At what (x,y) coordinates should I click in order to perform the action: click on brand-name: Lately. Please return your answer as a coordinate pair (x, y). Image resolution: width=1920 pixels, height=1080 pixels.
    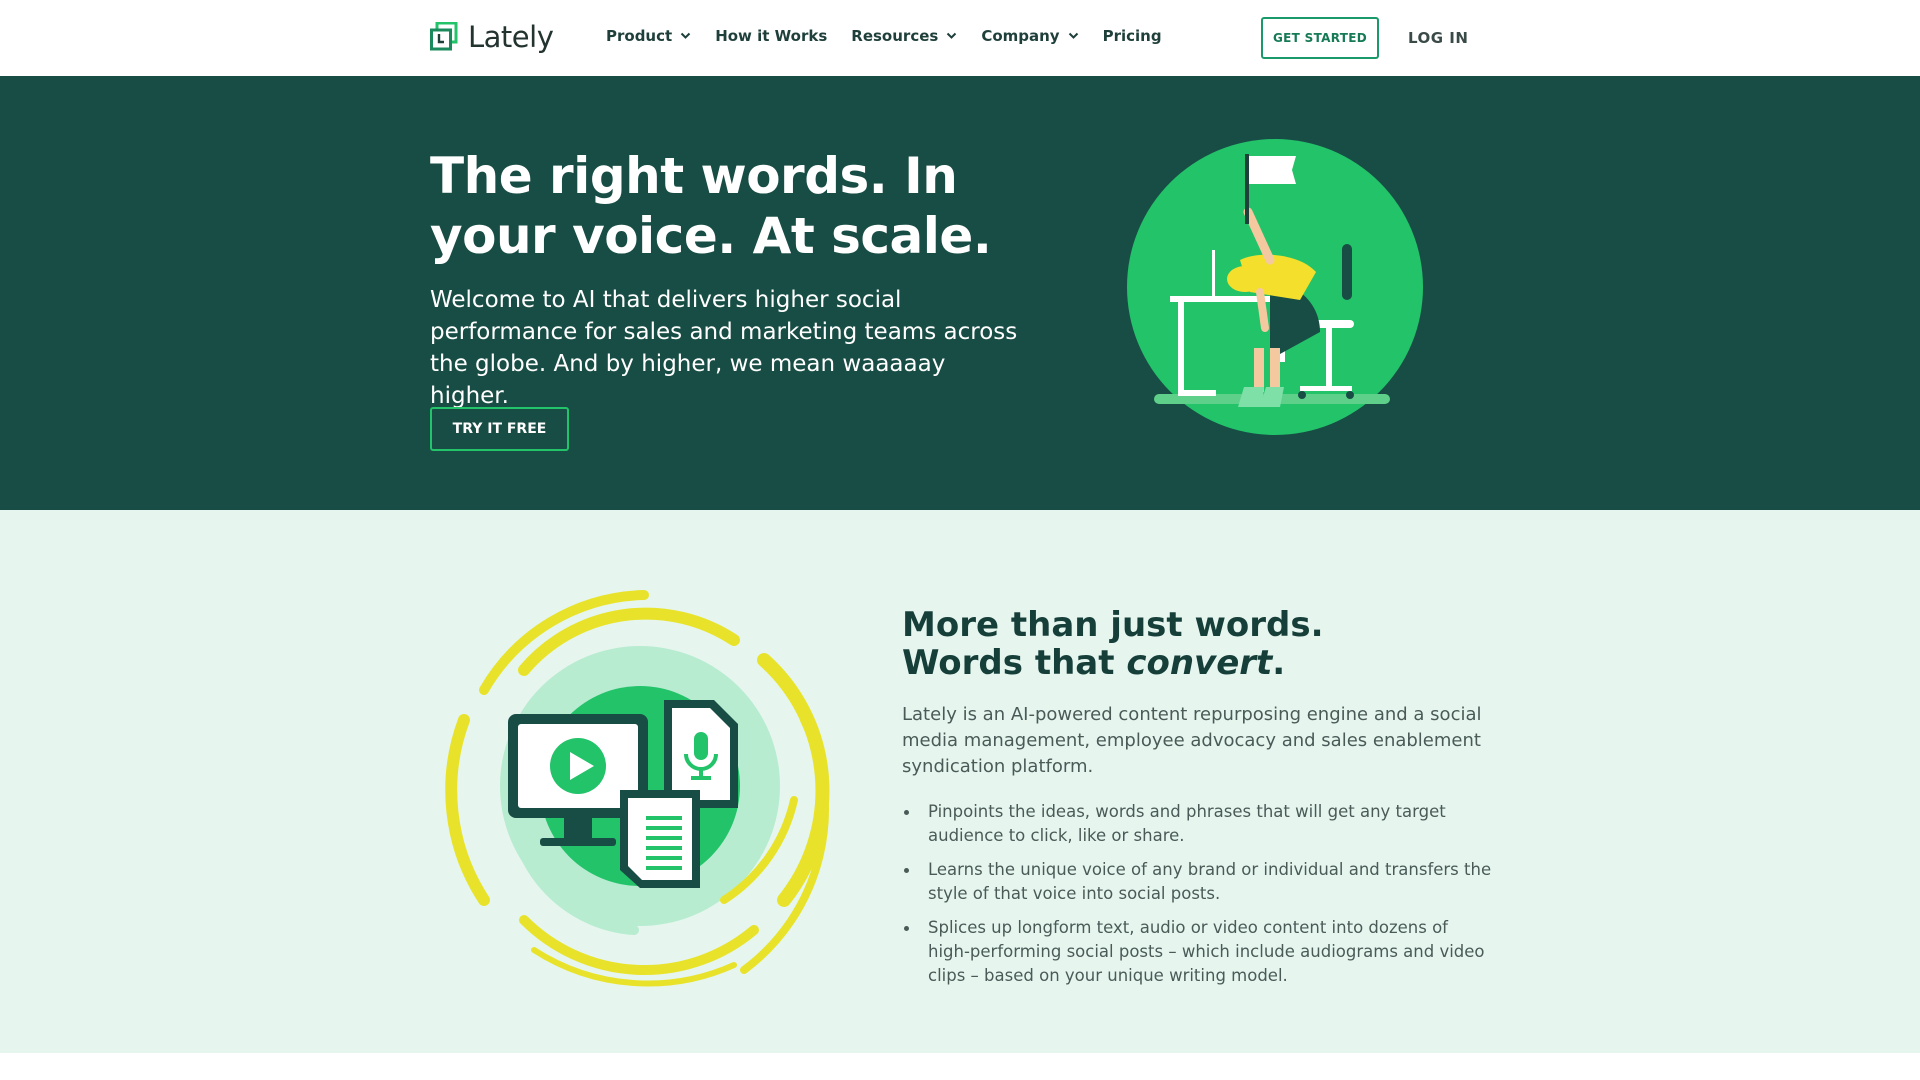
    Looking at the image, I should click on (511, 37).